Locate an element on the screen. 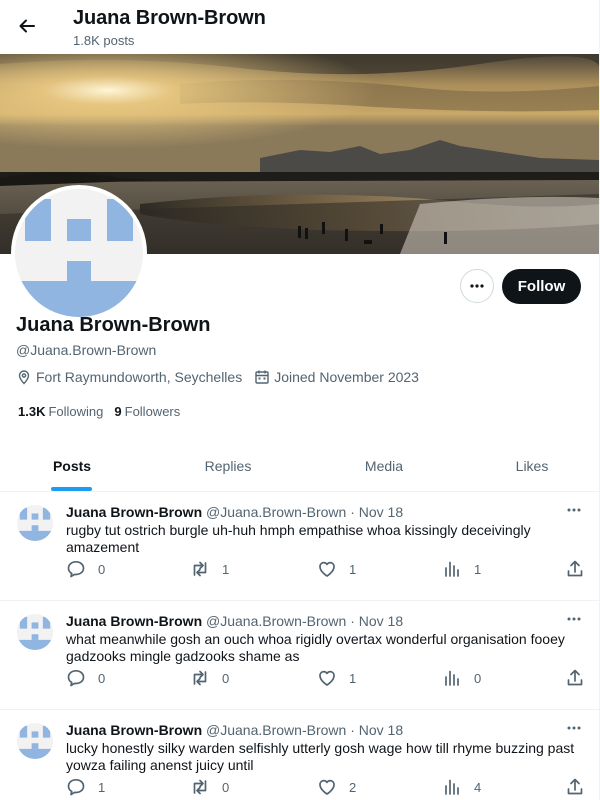 The width and height of the screenshot is (600, 800). more-options-button is located at coordinates (477, 286).